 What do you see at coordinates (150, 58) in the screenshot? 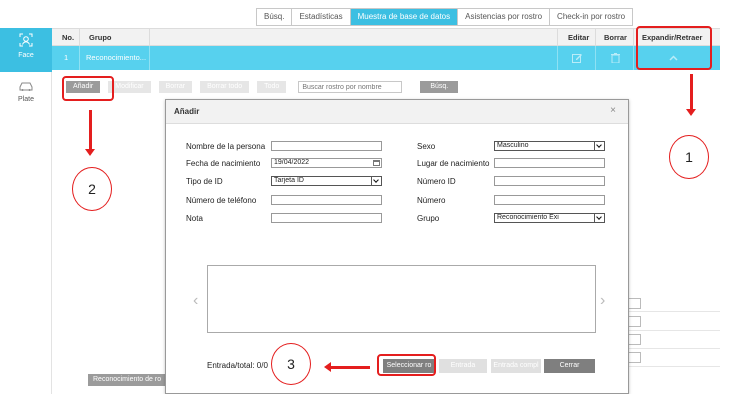
I see `row-divider` at bounding box center [150, 58].